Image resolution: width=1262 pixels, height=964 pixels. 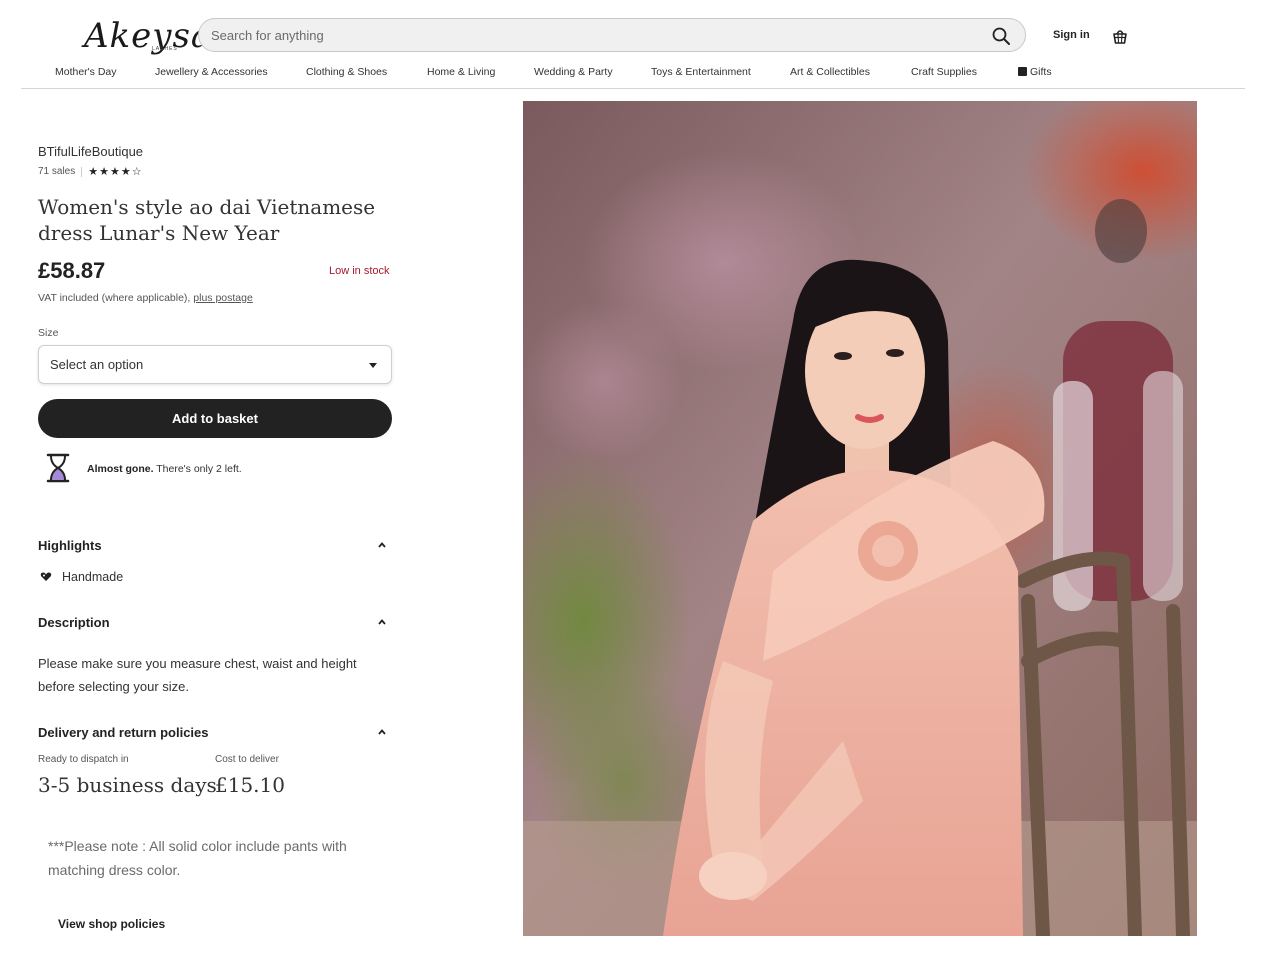 I want to click on nav-item-jewellery: Jewellery & Accessories, so click(x=211, y=72).